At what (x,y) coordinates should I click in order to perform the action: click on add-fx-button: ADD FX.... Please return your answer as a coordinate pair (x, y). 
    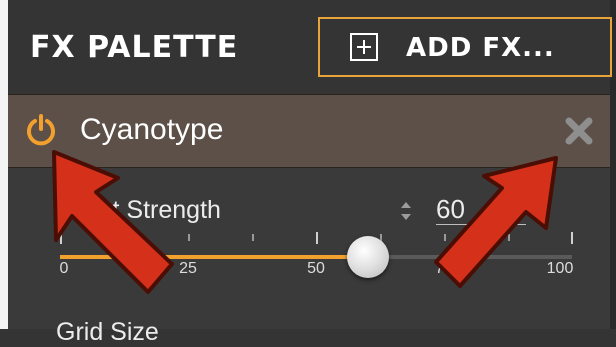
    Looking at the image, I should click on (465, 47).